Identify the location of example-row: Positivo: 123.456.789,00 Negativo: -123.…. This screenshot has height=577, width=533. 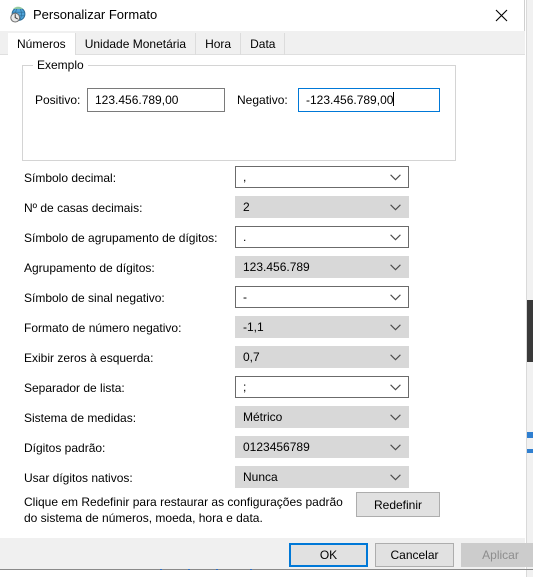
(239, 101).